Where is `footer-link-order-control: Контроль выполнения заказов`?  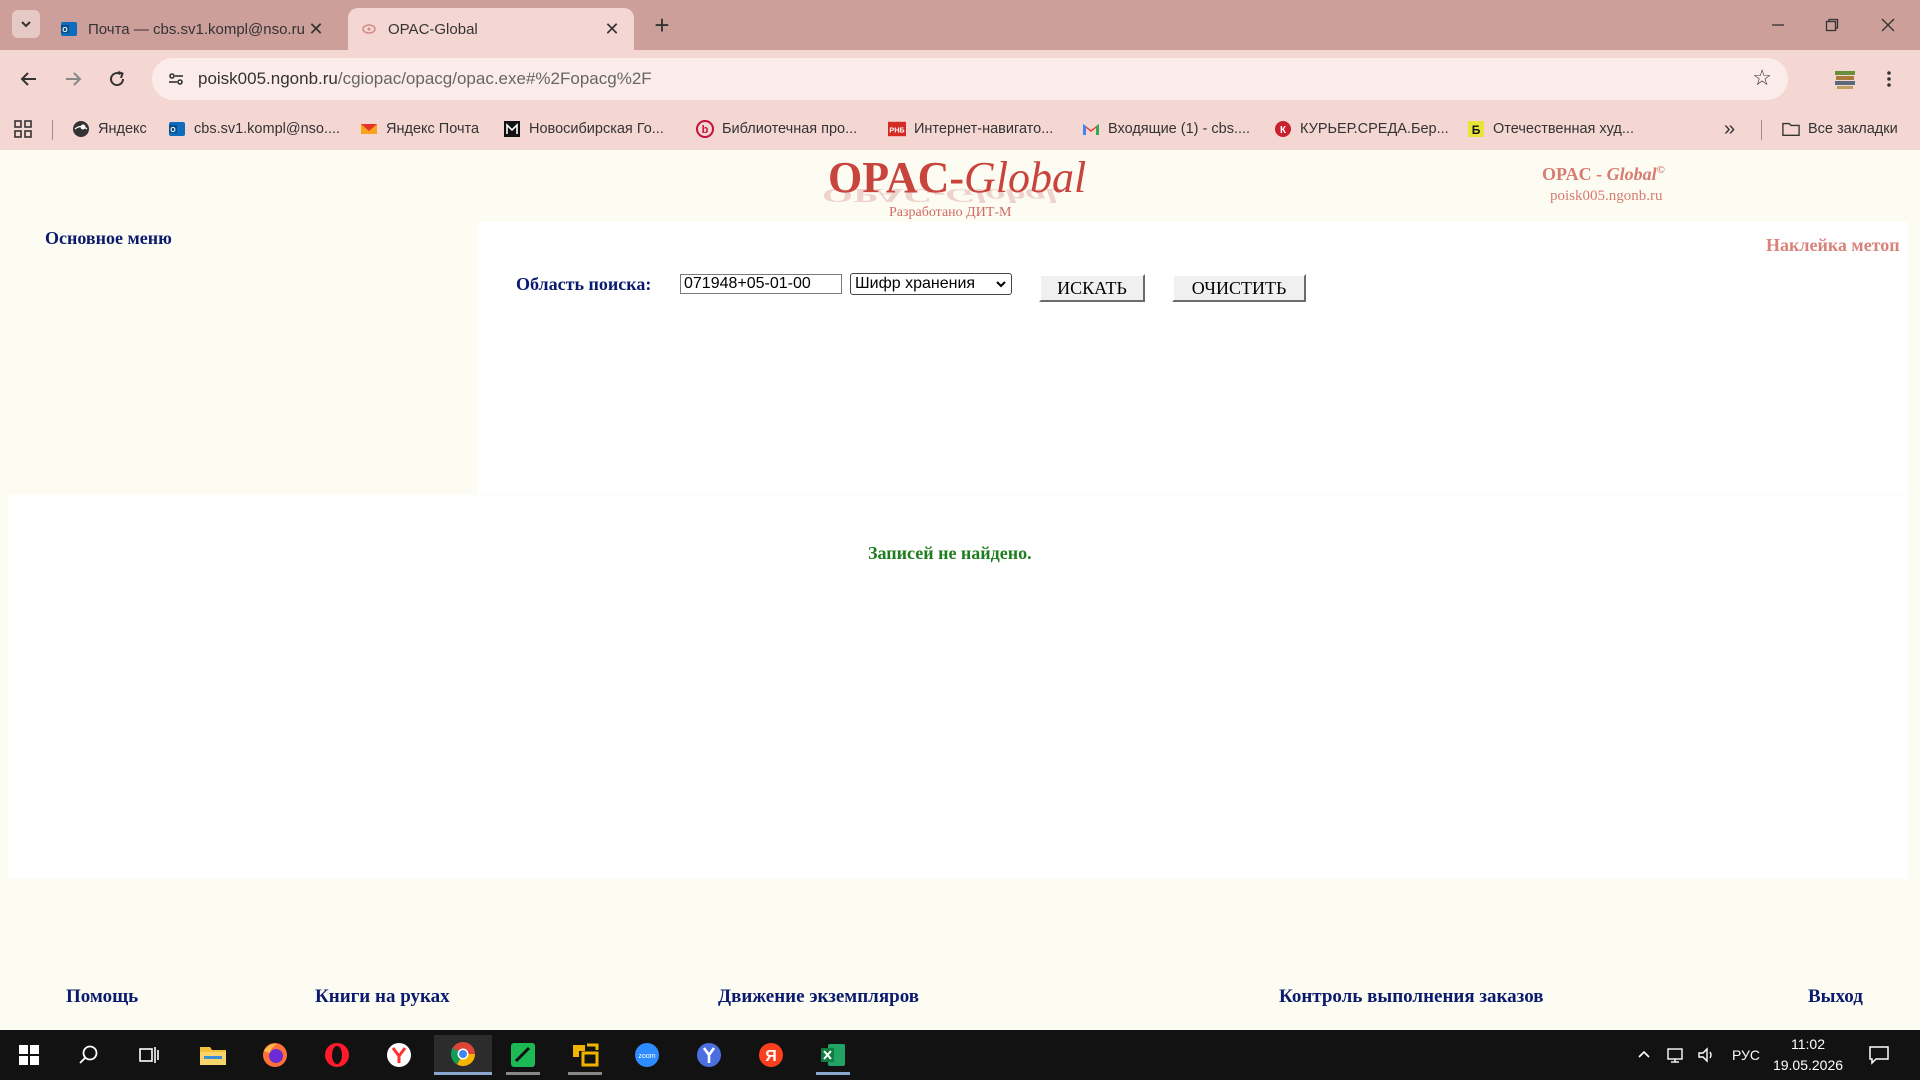
footer-link-order-control: Контроль выполнения заказов is located at coordinates (1411, 997).